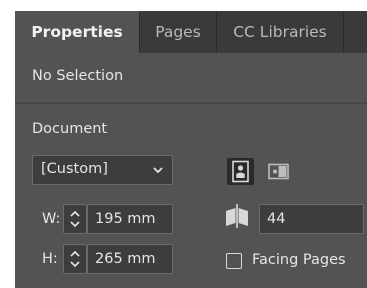  I want to click on height-input: 265 mm, so click(130, 259).